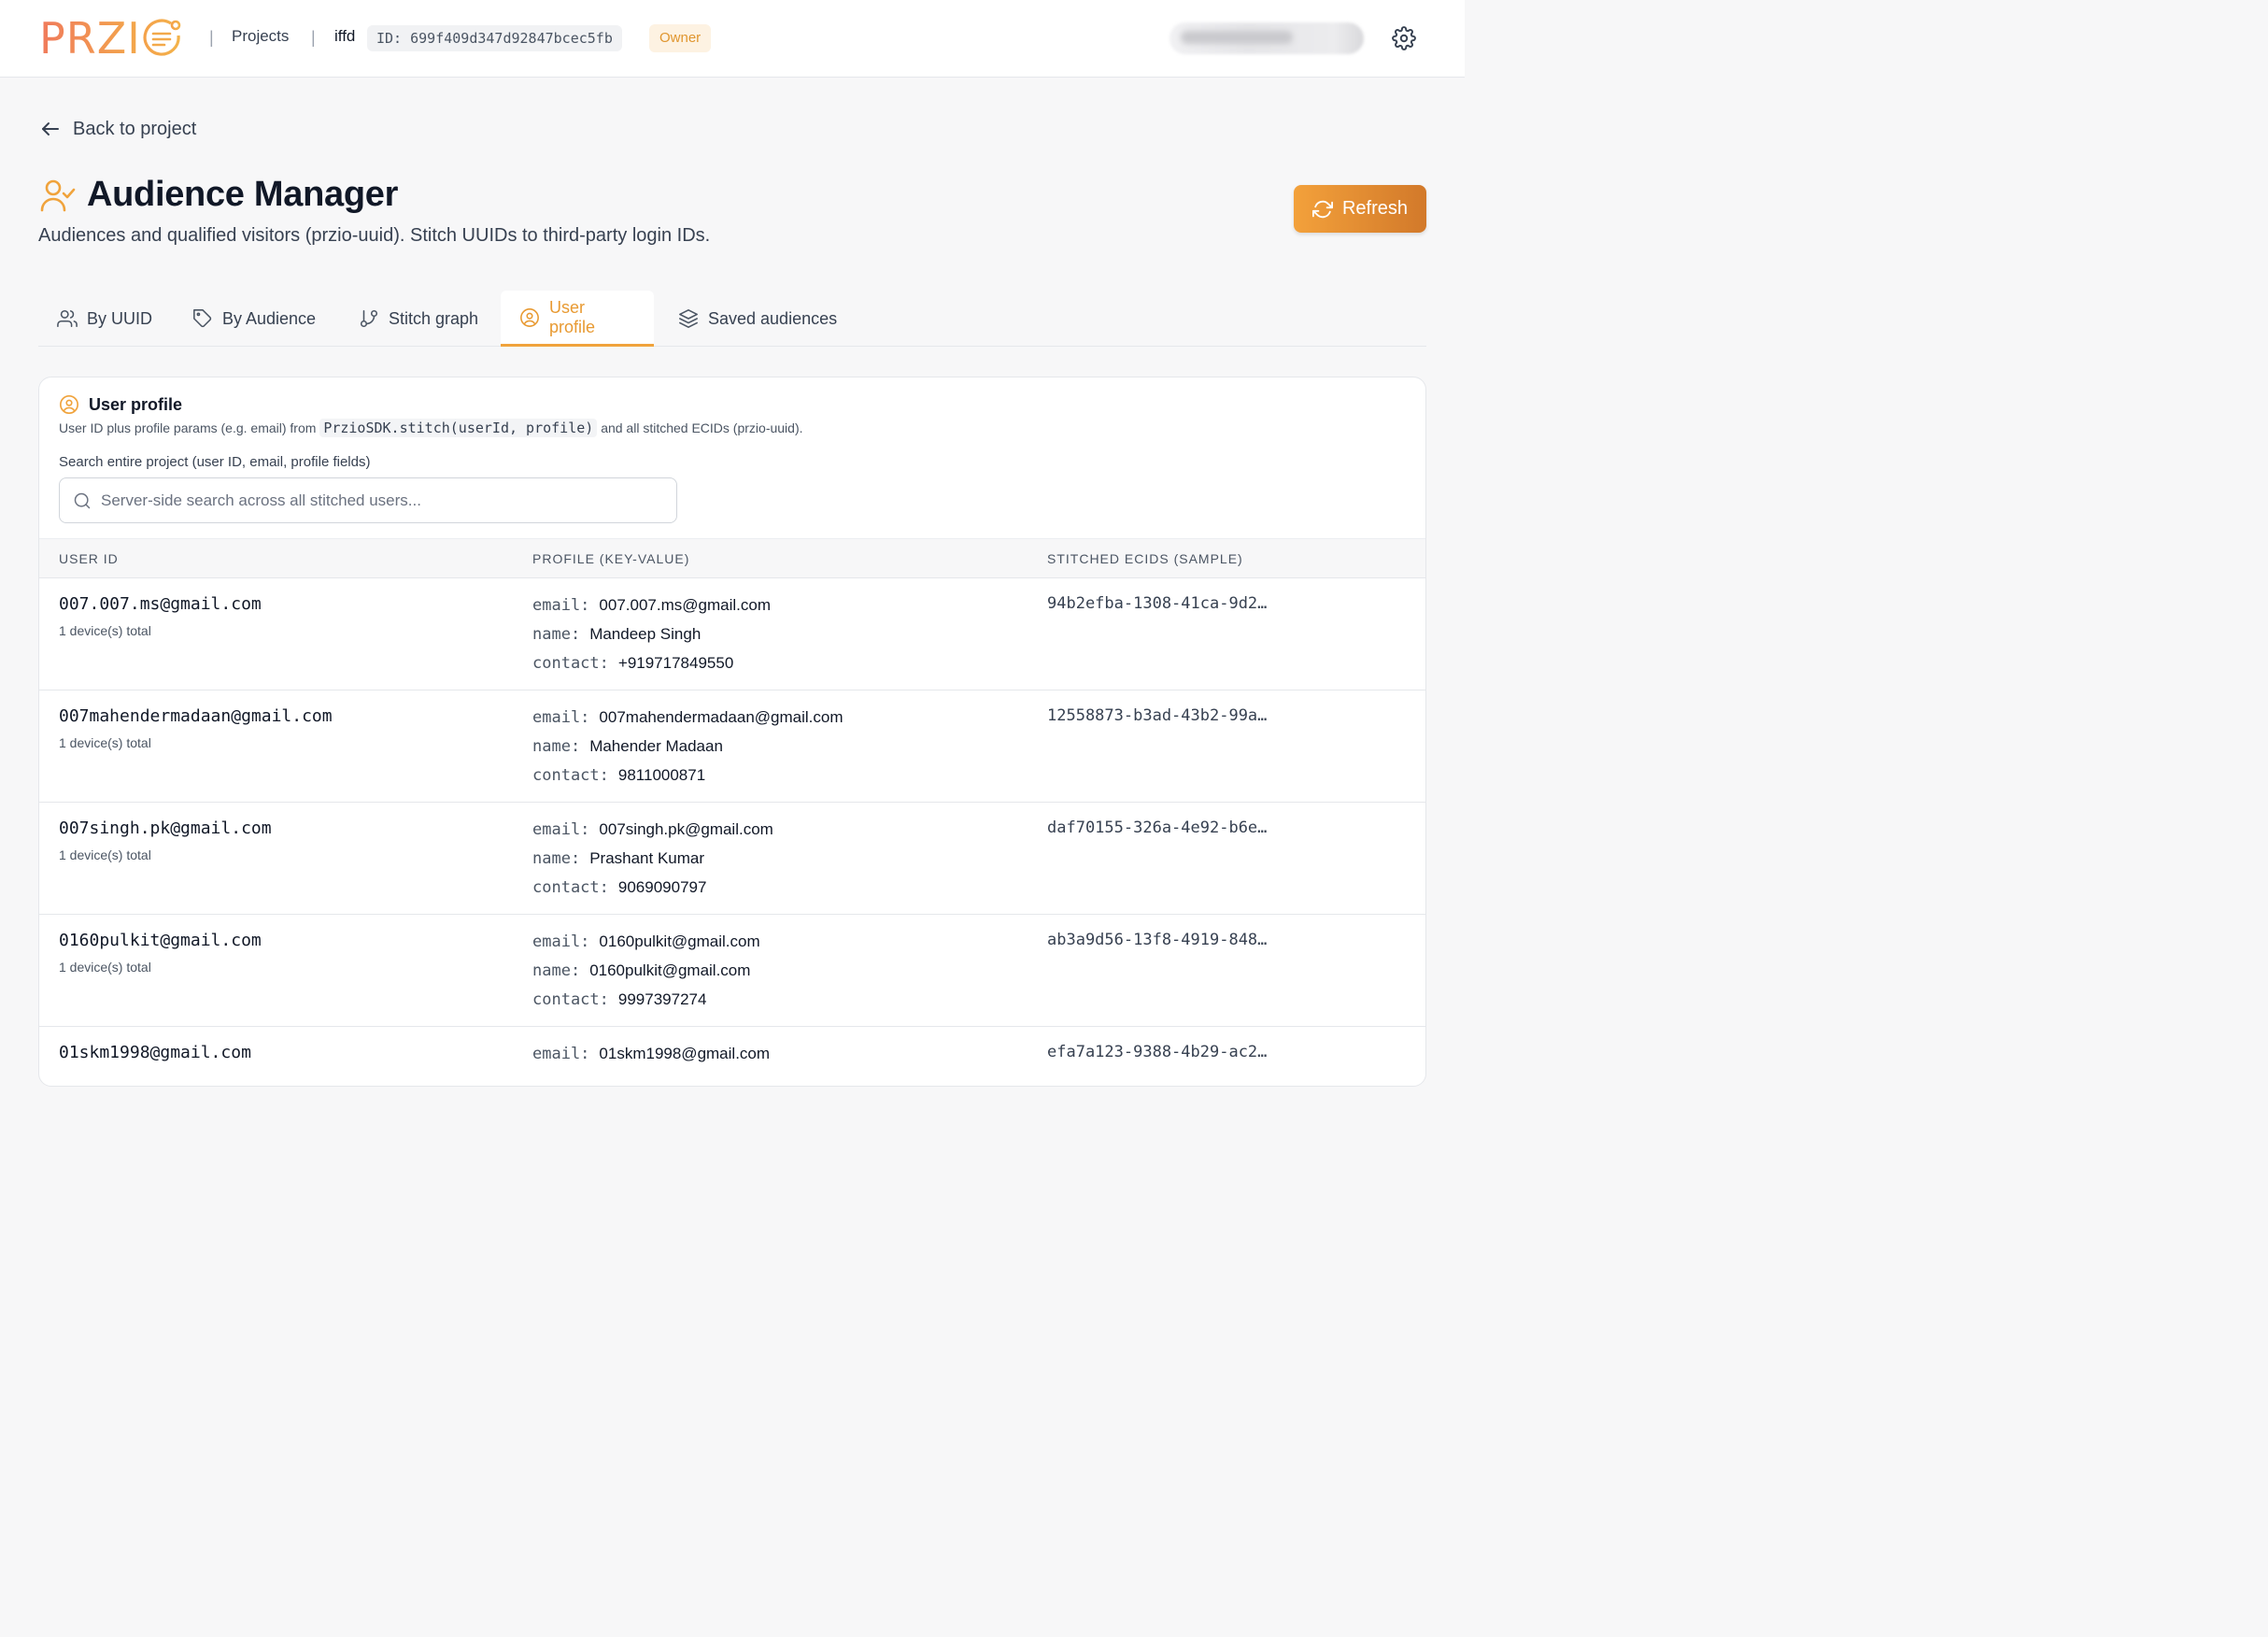 Image resolution: width=2268 pixels, height=1637 pixels. I want to click on profile-email: email: 007.007.ms@gmail.com, so click(651, 606).